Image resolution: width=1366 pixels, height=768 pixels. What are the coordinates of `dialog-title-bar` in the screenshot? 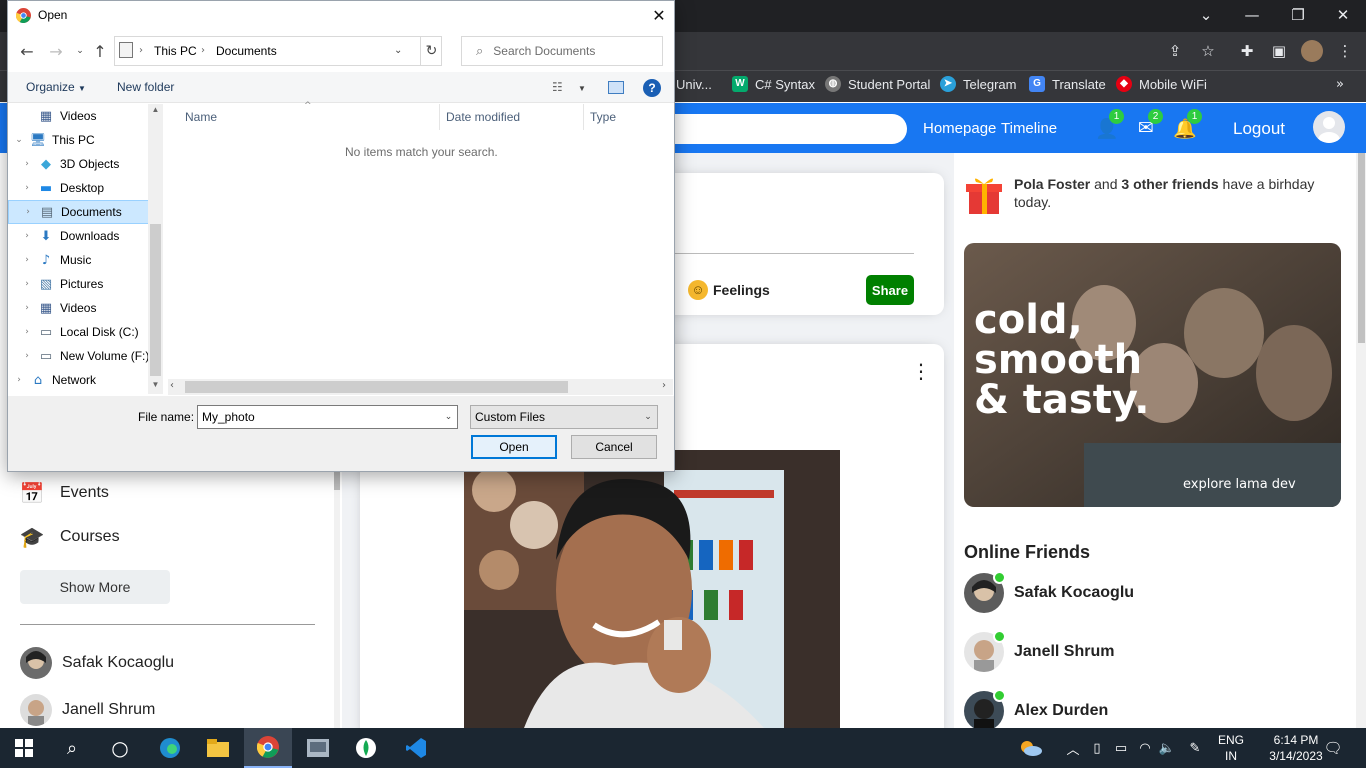 It's located at (341, 16).